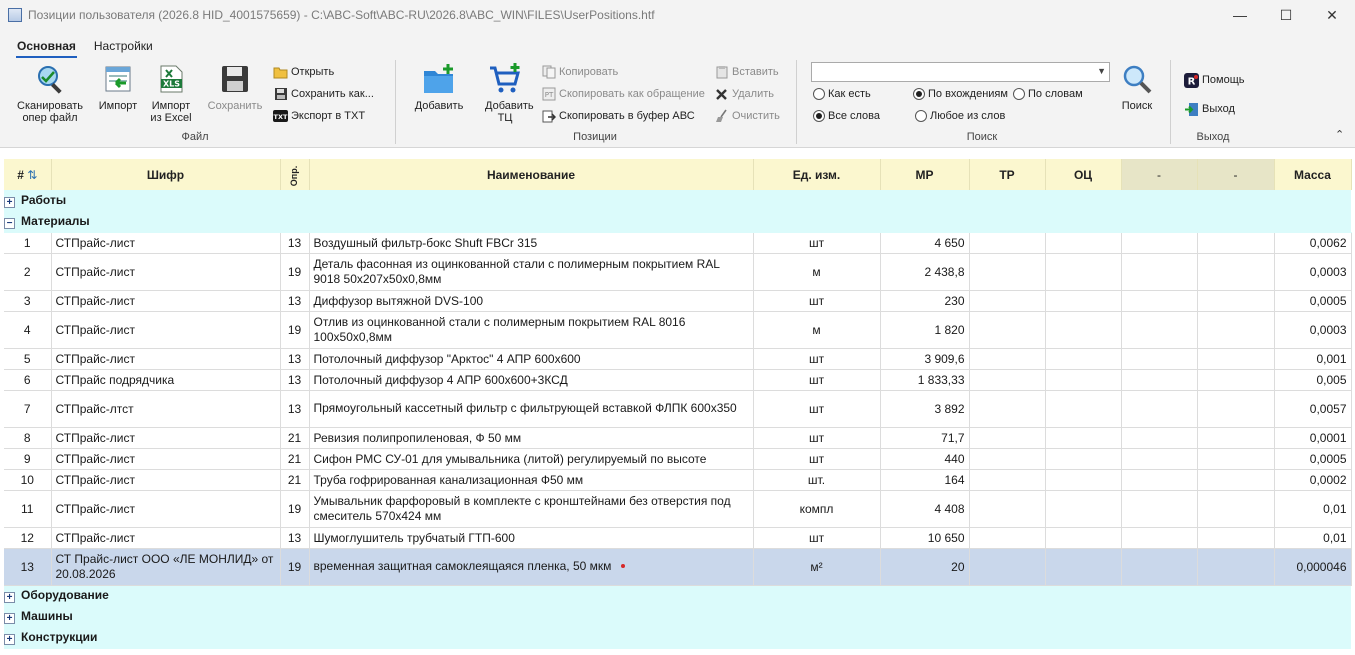  Describe the element at coordinates (295, 480) in the screenshot. I see `cell-opr: 21` at that location.